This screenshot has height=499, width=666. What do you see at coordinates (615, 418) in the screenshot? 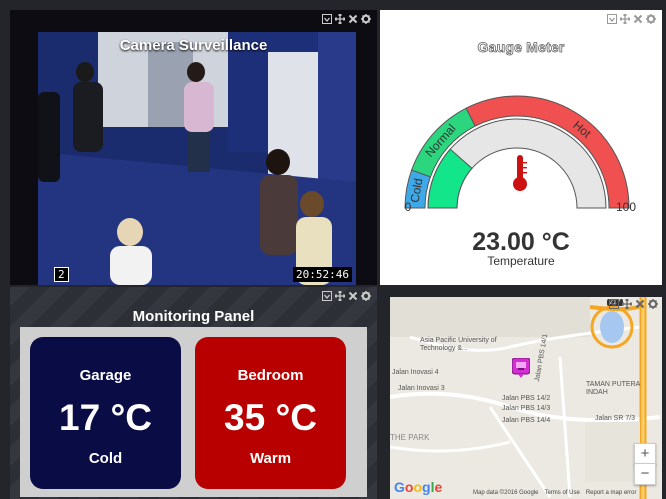
I see `map-label-road: Jalan SR 7/3` at bounding box center [615, 418].